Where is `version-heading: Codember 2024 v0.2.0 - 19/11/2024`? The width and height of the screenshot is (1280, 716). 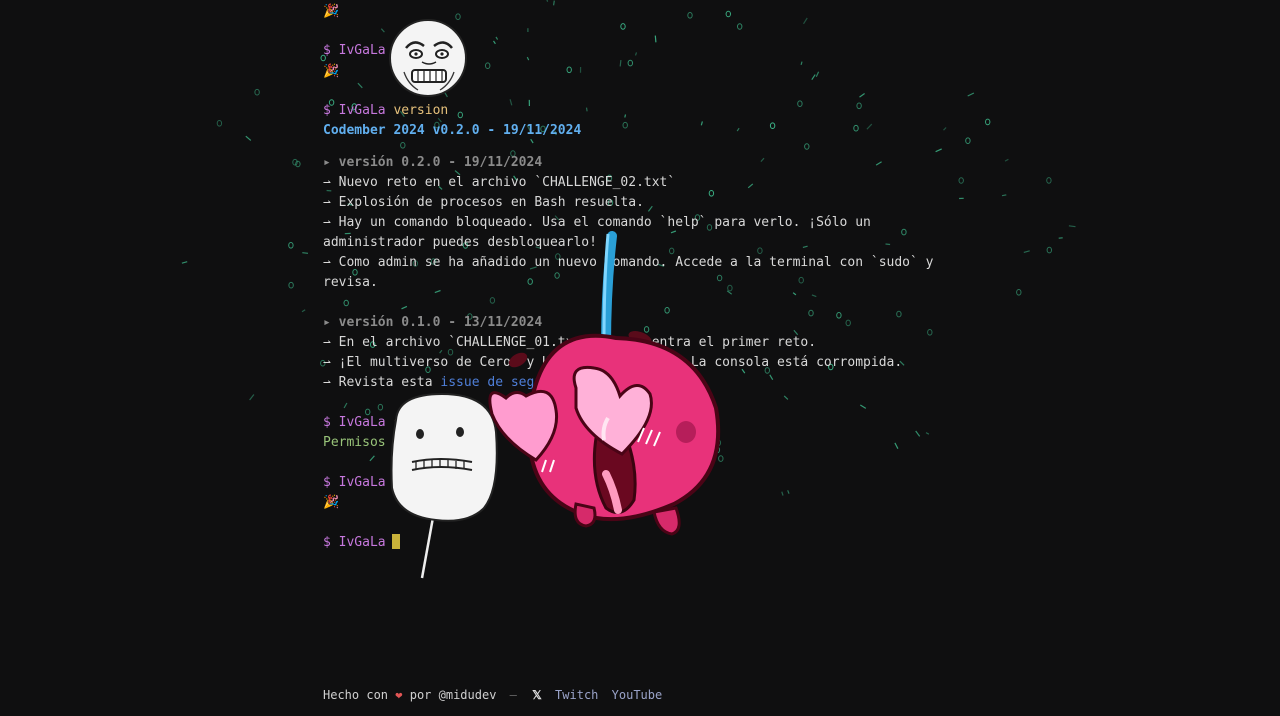
version-heading: Codember 2024 v0.2.0 - 19/11/2024 is located at coordinates (452, 130).